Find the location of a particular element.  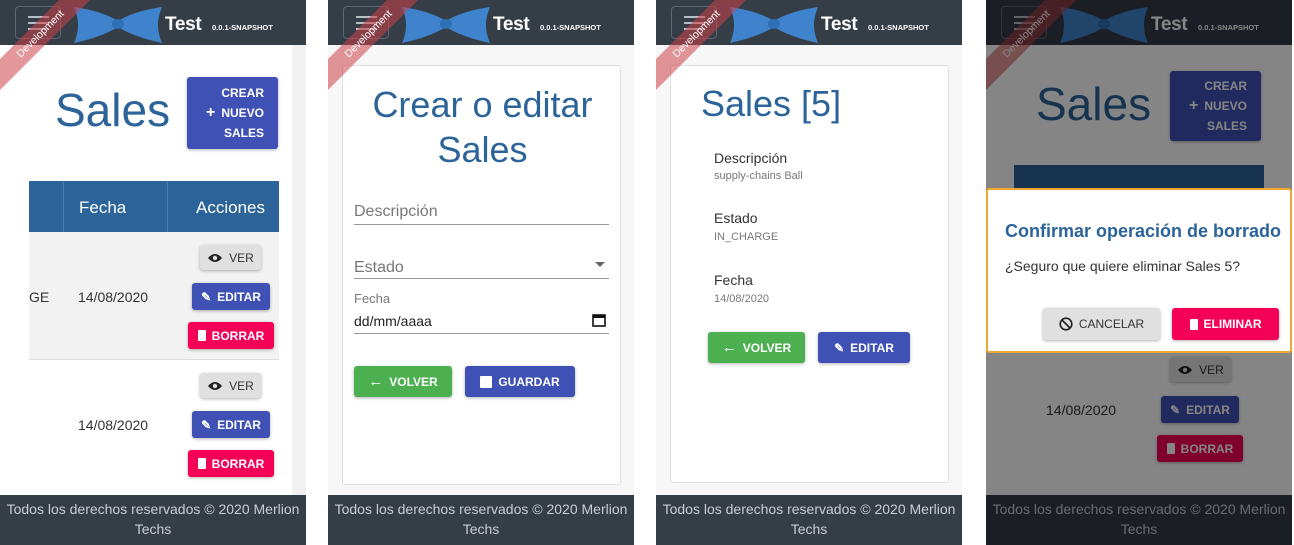

cancel-button: CANCELAR is located at coordinates (1101, 324).